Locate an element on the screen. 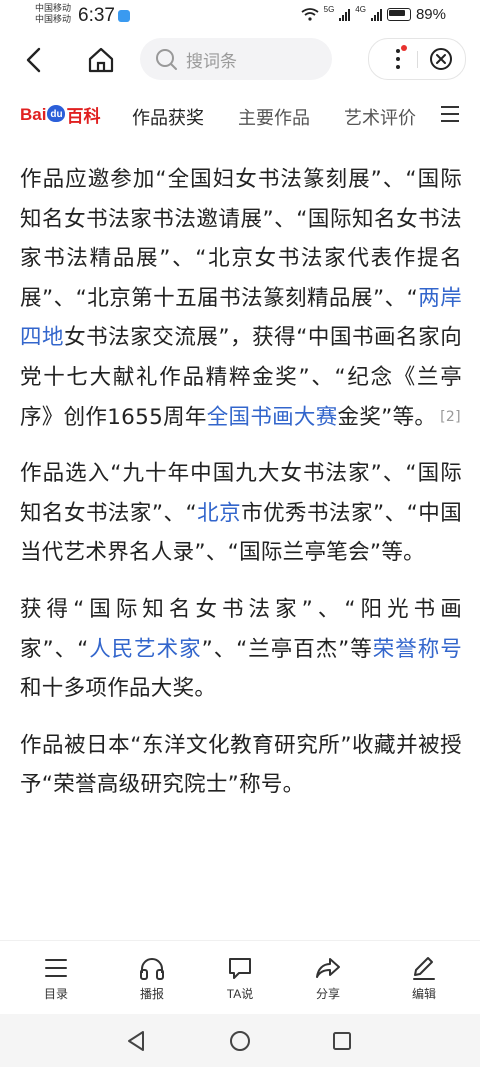 This screenshot has width=480, height=1067. capsule-divider is located at coordinates (417, 59).